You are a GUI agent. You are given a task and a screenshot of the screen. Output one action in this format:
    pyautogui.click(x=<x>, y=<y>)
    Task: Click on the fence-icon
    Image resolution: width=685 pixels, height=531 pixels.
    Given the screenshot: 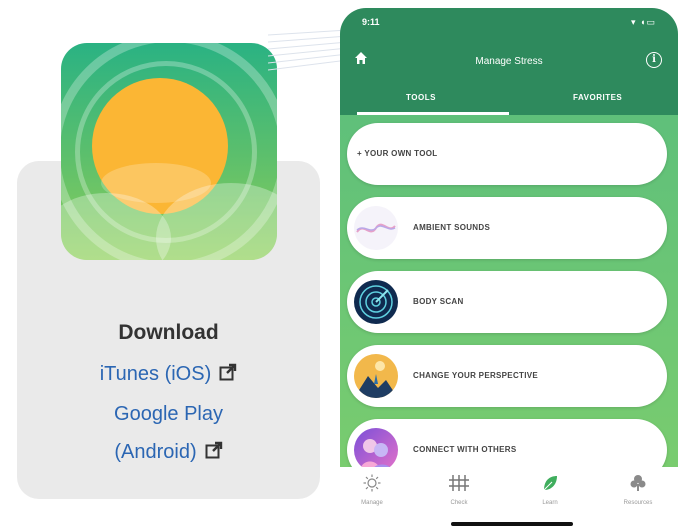 What is the action you would take?
    pyautogui.click(x=459, y=483)
    